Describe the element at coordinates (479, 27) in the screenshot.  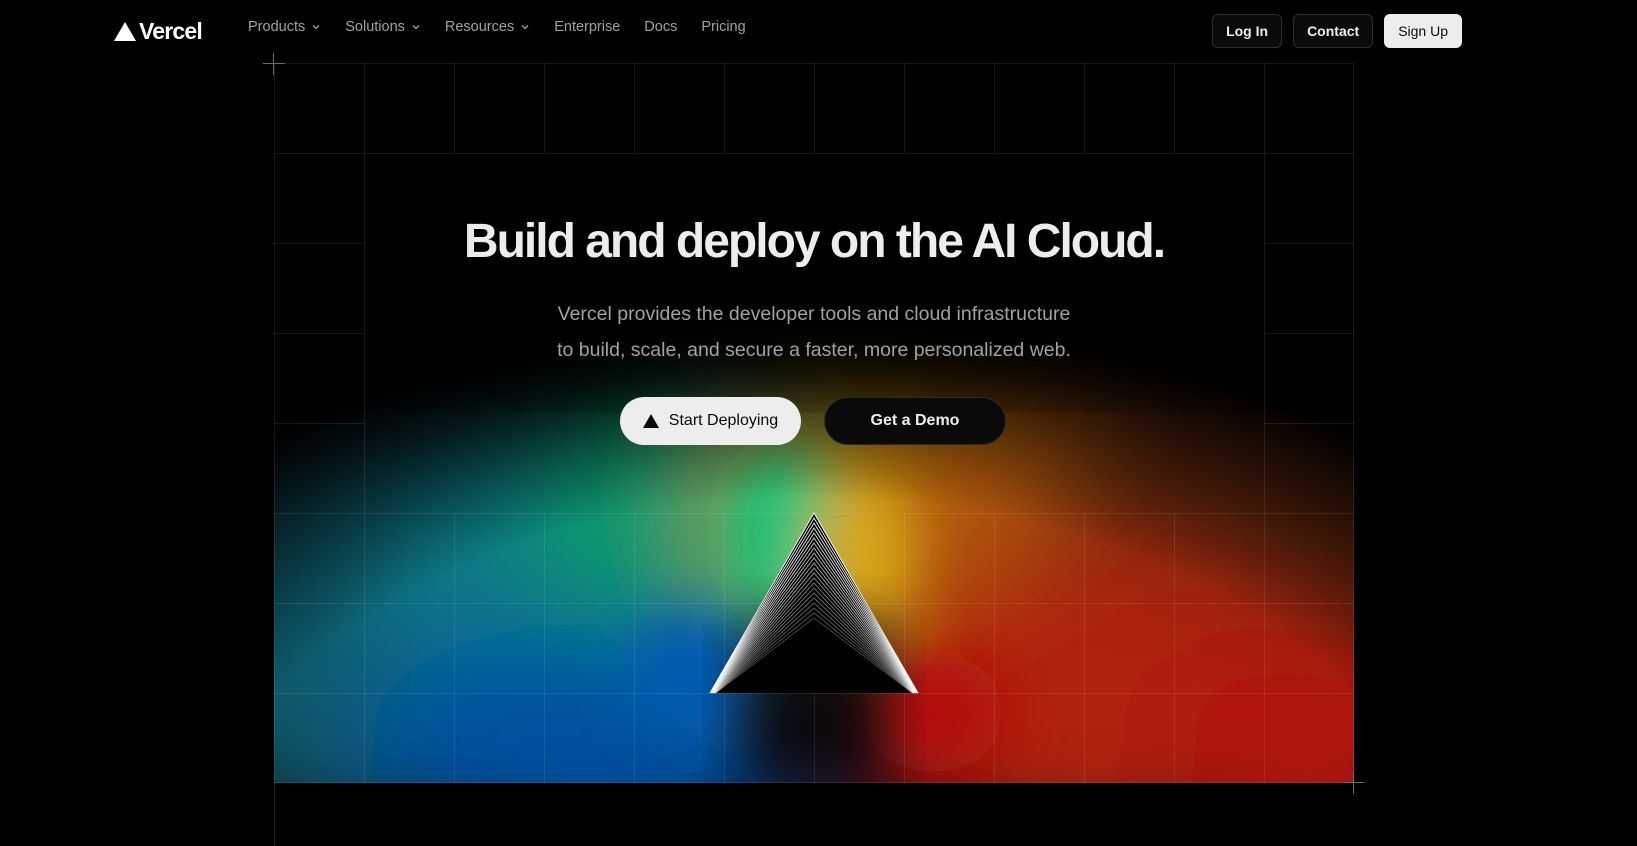
I see `nav-item-label: Resources` at that location.